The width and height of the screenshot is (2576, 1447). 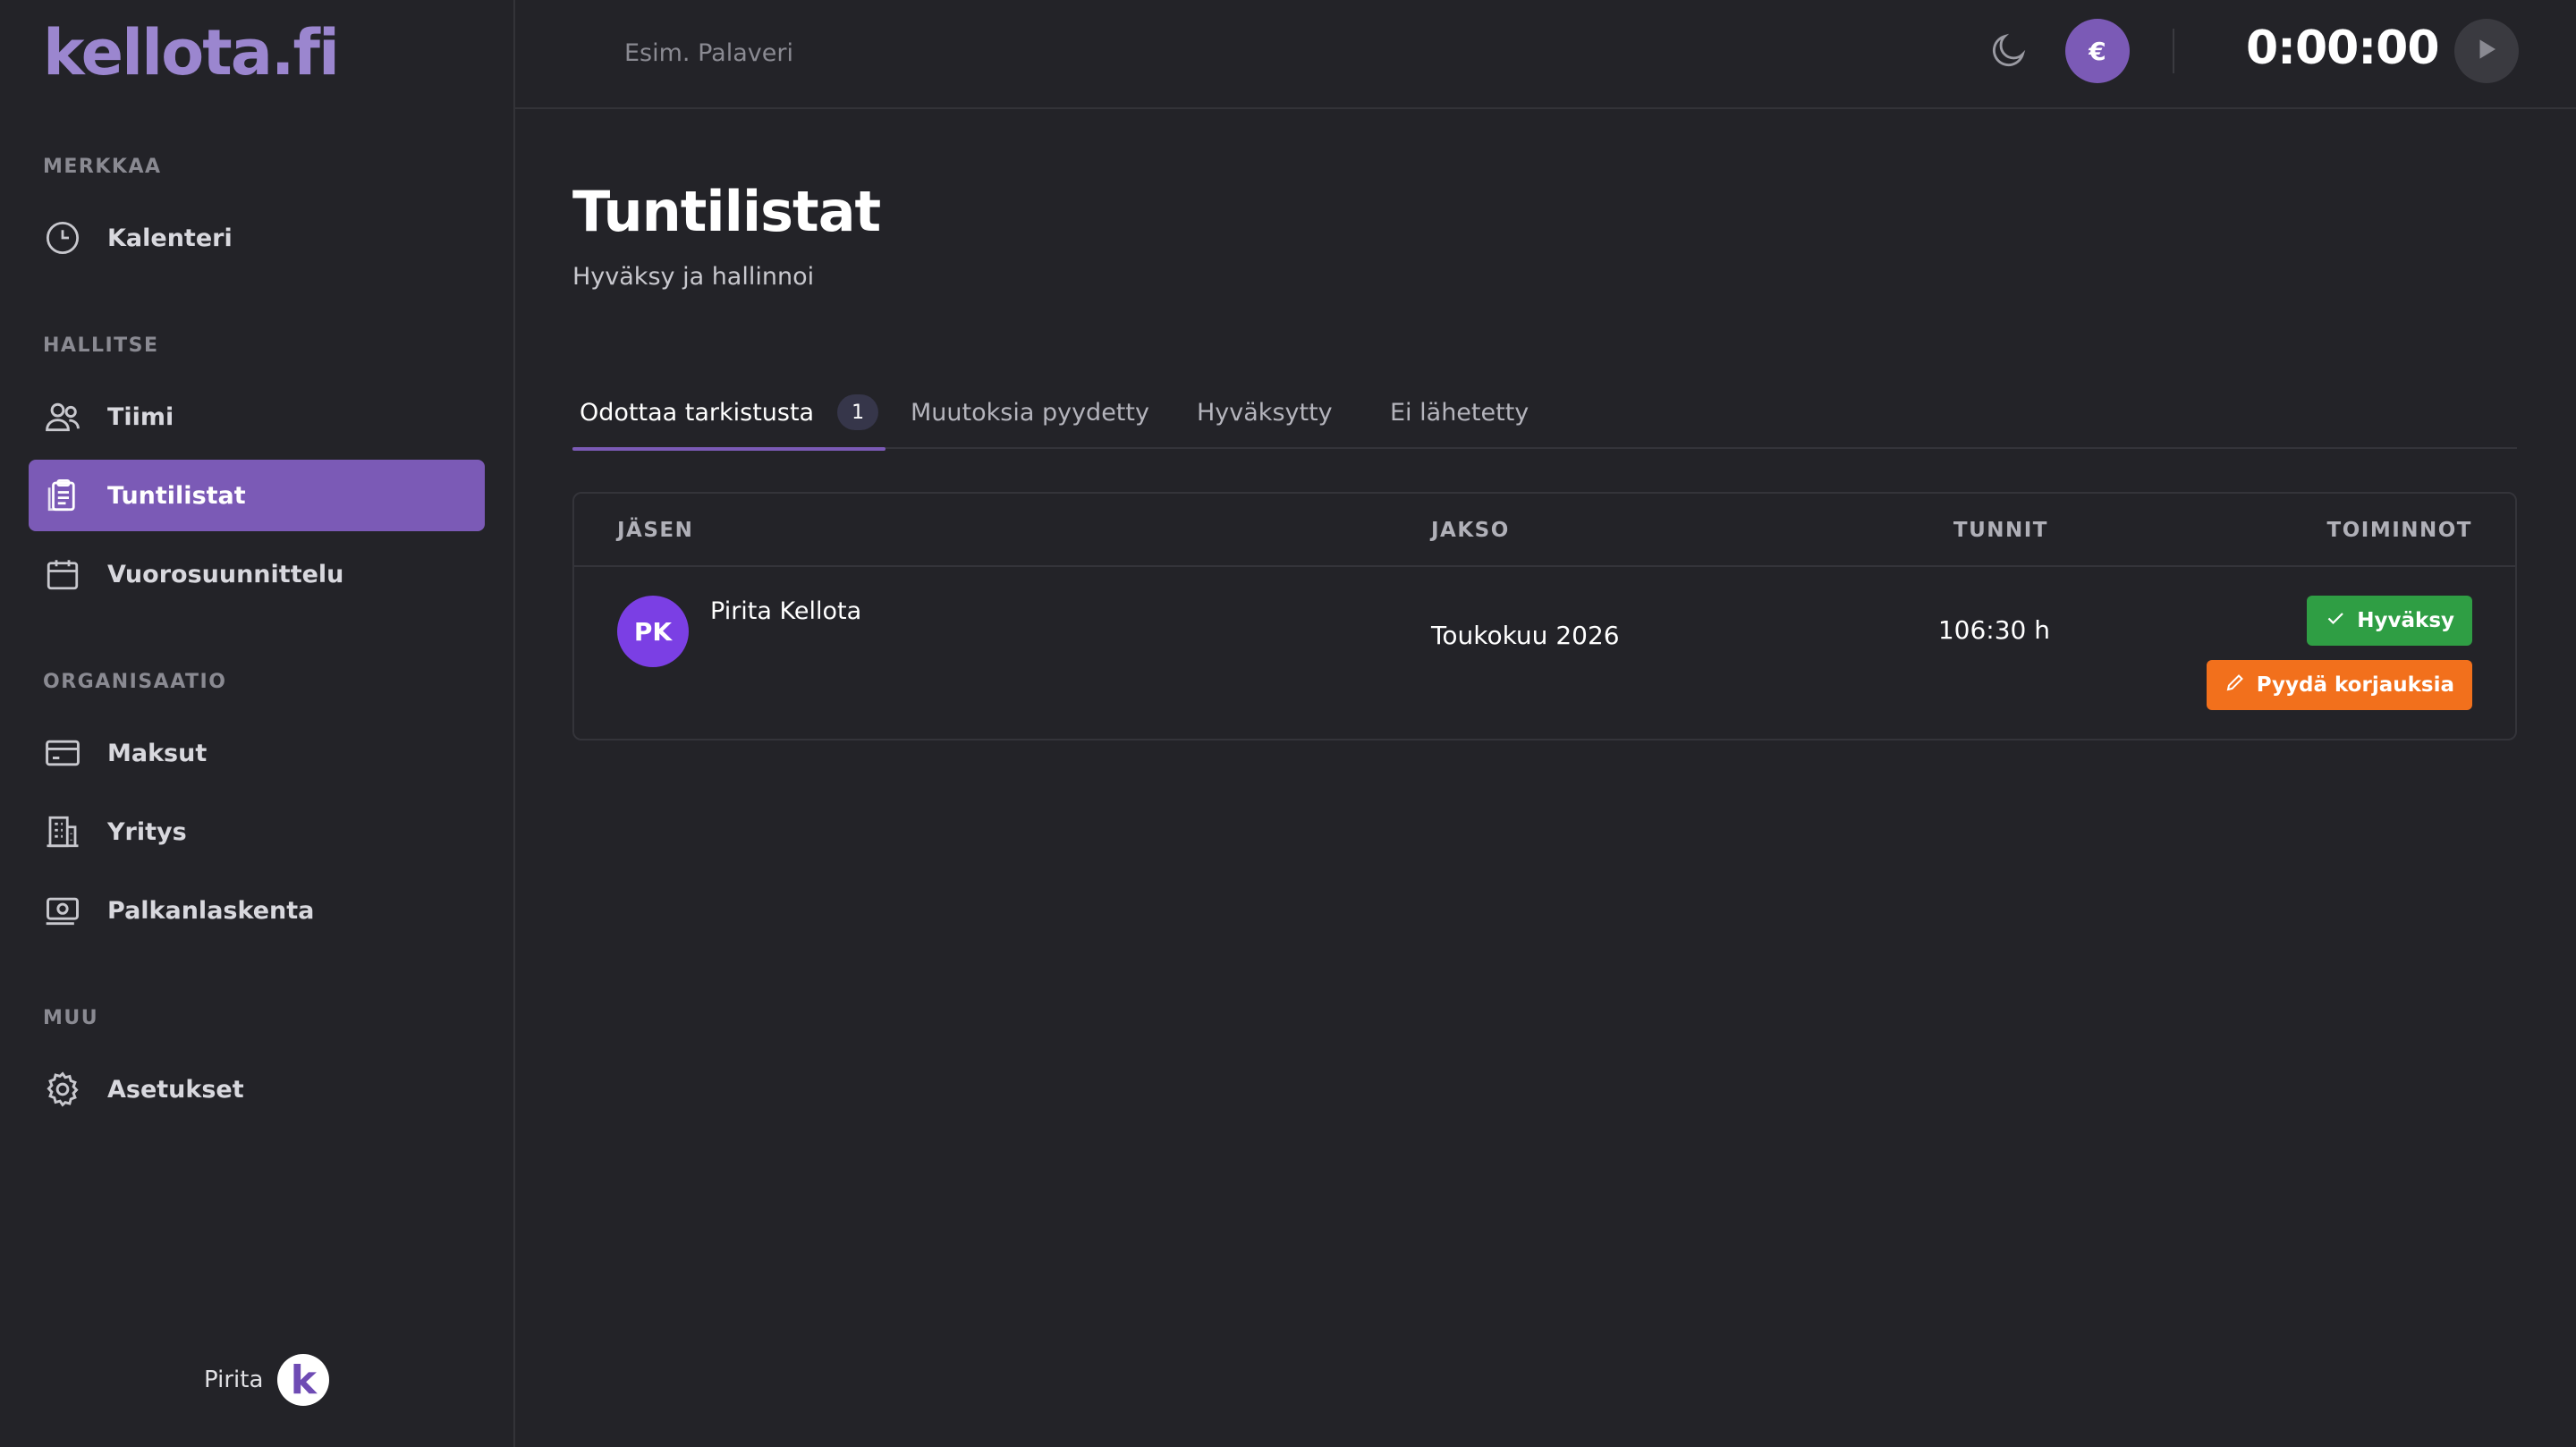 What do you see at coordinates (62, 831) in the screenshot?
I see `building-icon` at bounding box center [62, 831].